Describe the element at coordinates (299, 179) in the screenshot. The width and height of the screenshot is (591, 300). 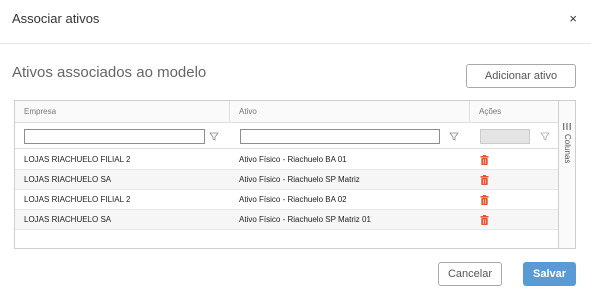
I see `cell-ativo: Ativo Físico - Riachuelo SP Matriz` at that location.